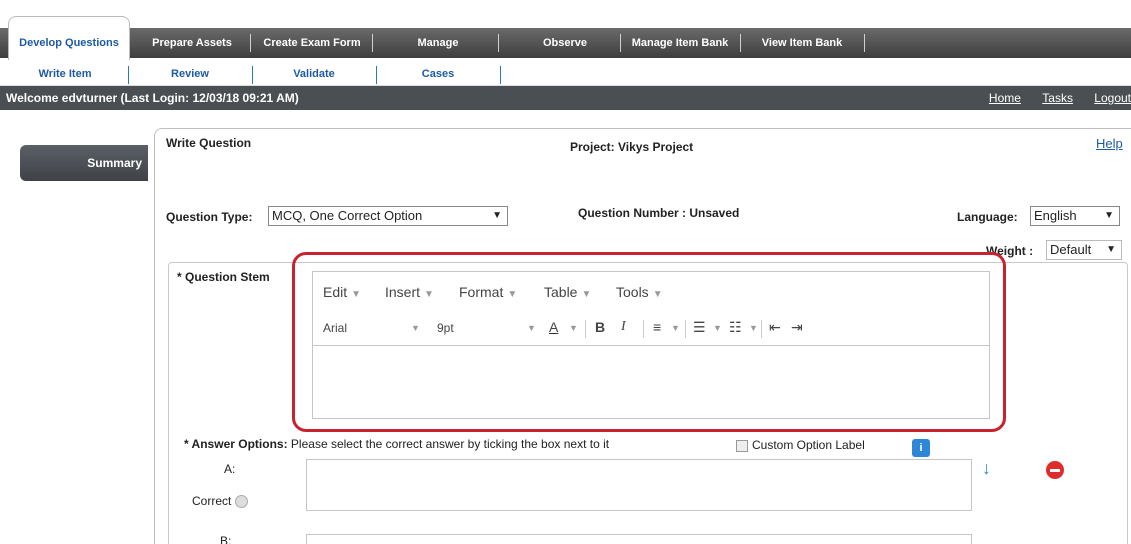  Describe the element at coordinates (1005, 98) in the screenshot. I see `home-link: Home` at that location.